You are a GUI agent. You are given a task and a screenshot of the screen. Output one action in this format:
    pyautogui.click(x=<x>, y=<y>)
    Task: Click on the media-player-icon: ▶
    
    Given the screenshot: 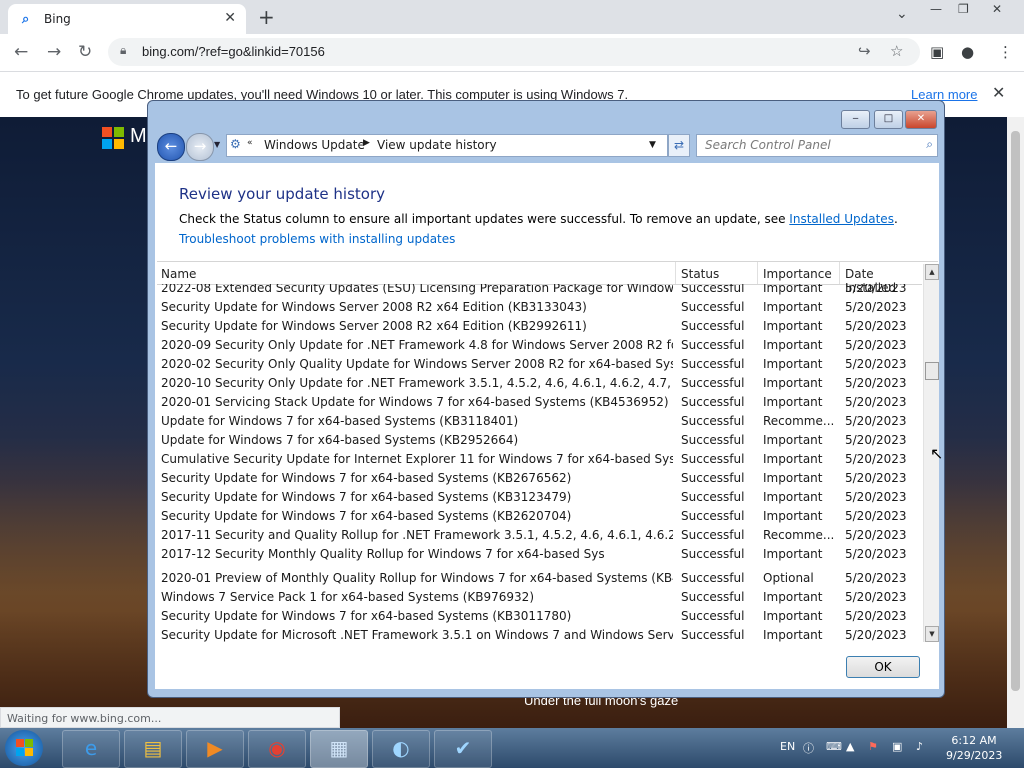 What is the action you would take?
    pyautogui.click(x=215, y=749)
    